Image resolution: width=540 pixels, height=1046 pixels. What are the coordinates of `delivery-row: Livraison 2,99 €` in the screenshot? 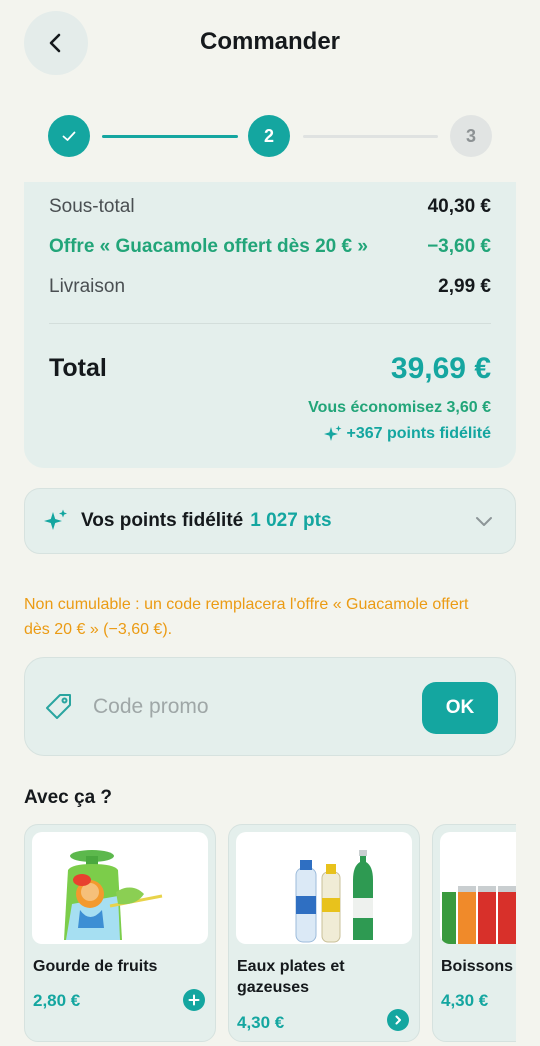 It's located at (270, 287).